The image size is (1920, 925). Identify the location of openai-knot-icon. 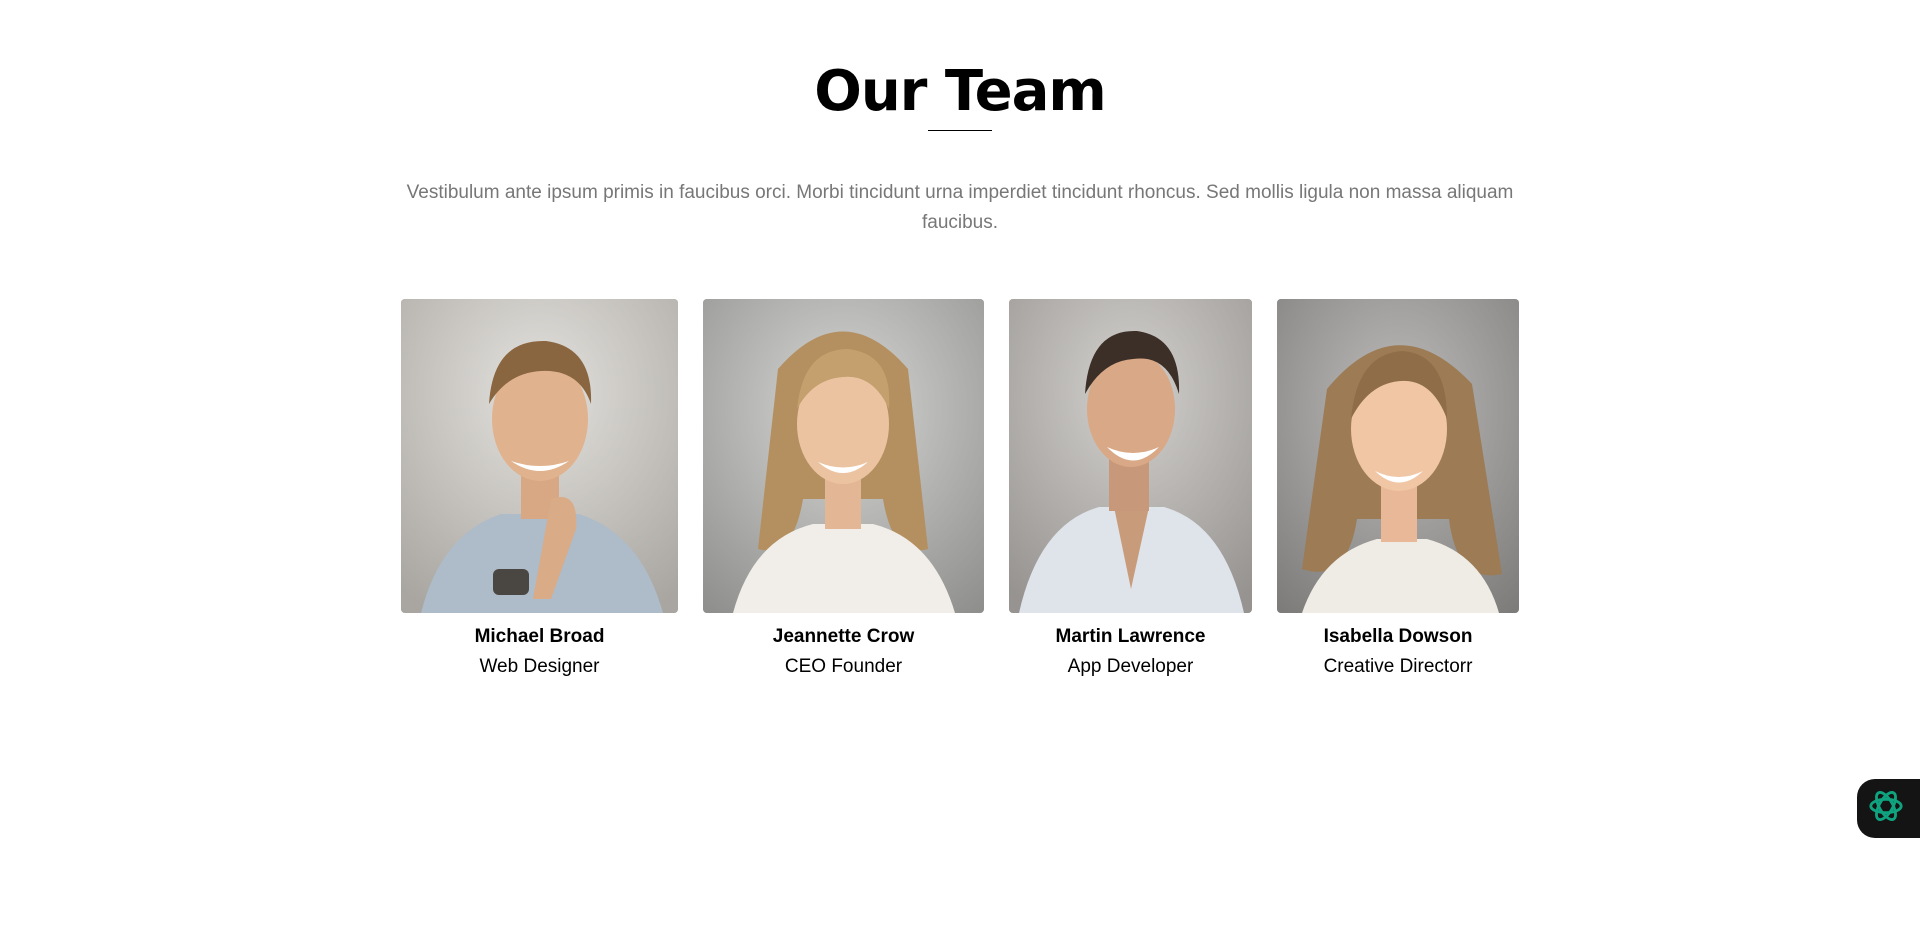
(1886, 808).